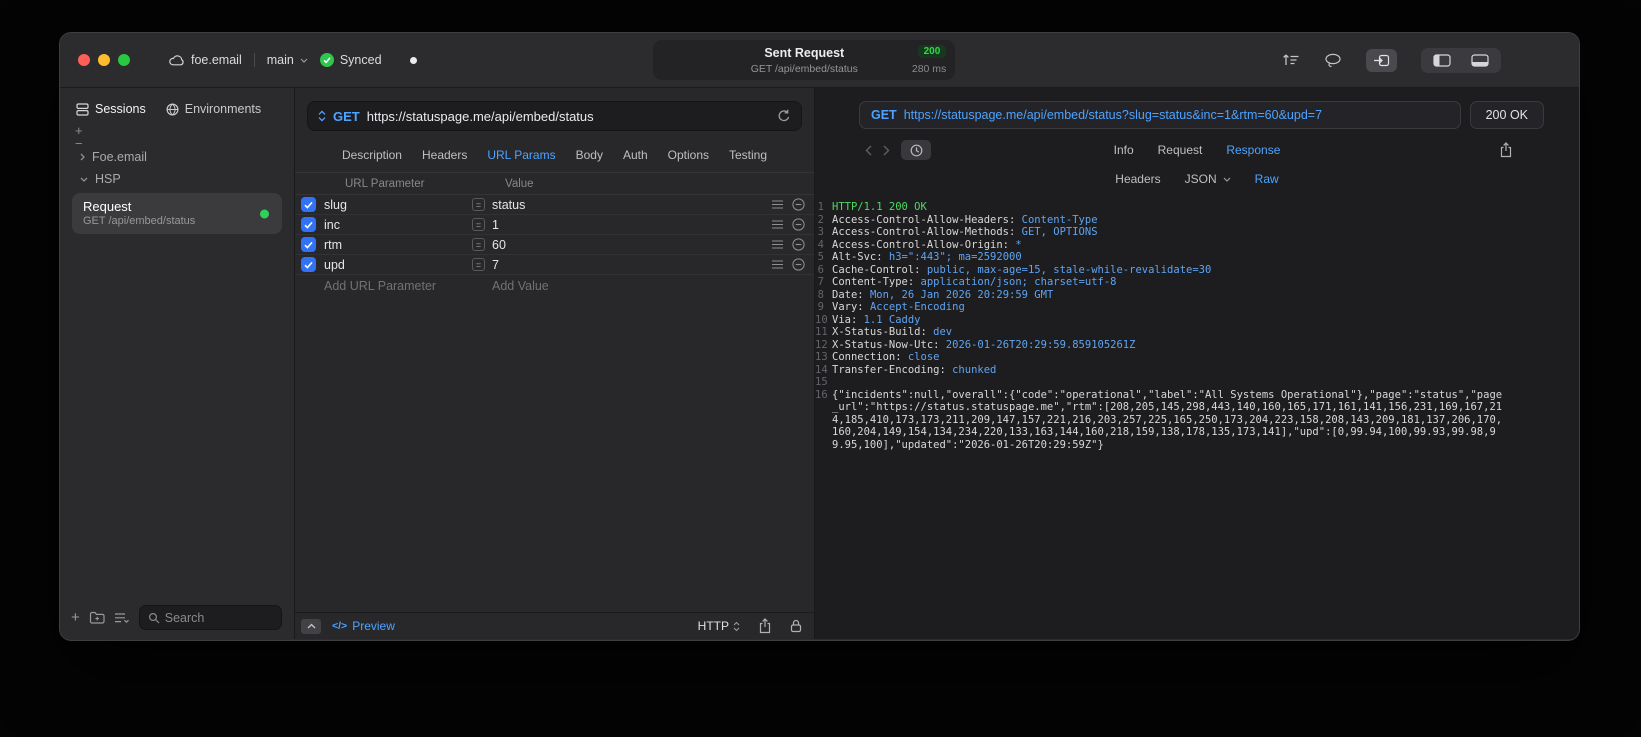  Describe the element at coordinates (413, 60) in the screenshot. I see `unsaved-indicator-dot` at that location.